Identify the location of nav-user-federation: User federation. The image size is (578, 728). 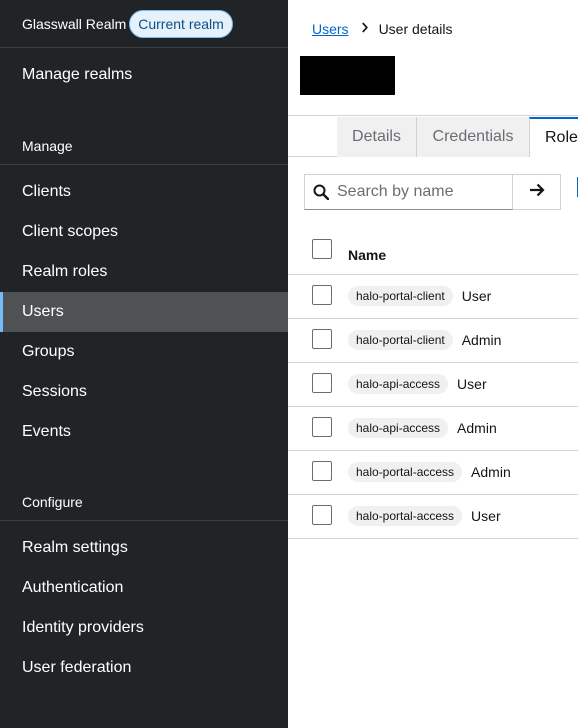
(144, 668).